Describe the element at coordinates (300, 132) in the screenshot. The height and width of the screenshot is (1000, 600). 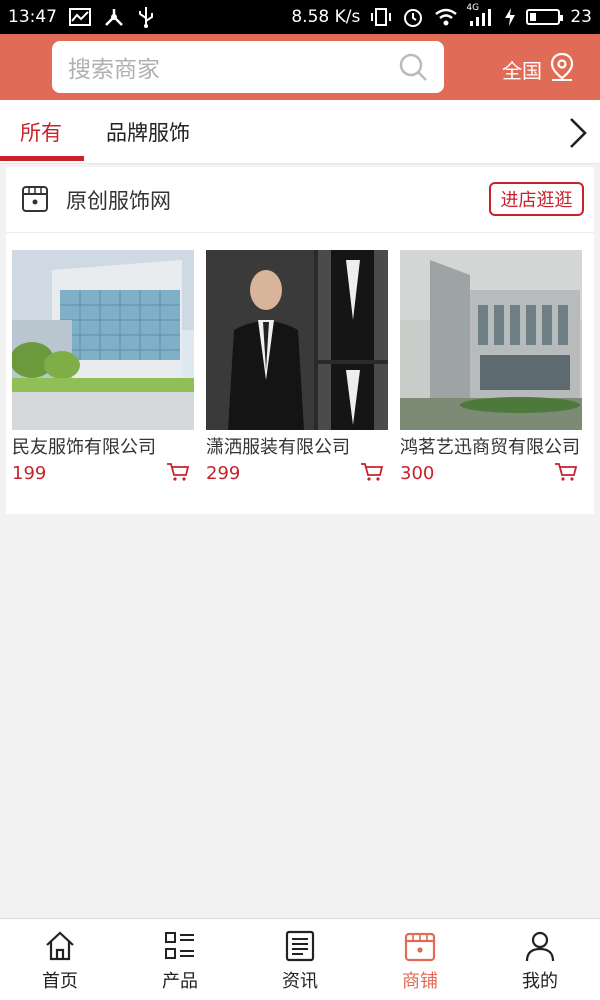
I see `category-tabs: 所有 品牌服饰` at that location.